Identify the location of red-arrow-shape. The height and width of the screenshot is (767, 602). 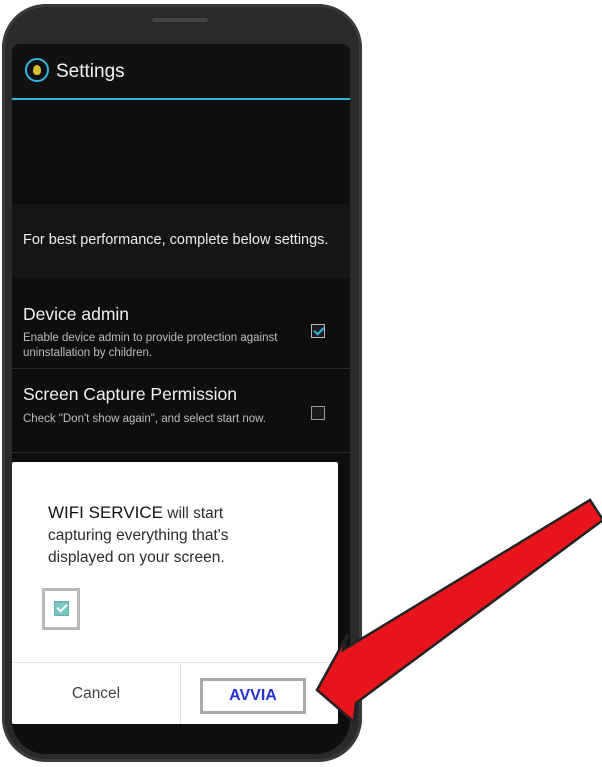
(458, 611).